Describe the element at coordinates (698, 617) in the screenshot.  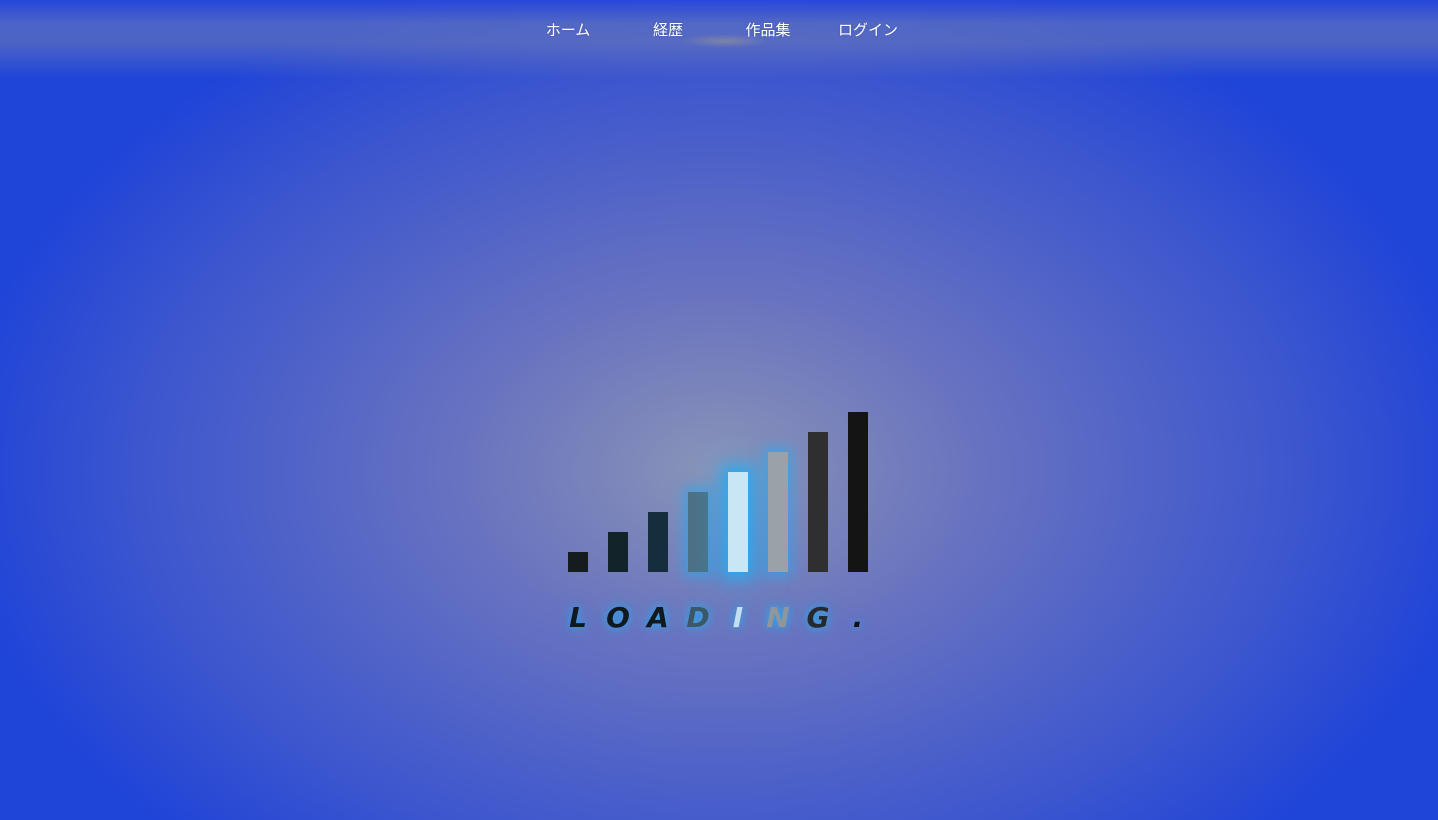
I see `loading-letter: D` at that location.